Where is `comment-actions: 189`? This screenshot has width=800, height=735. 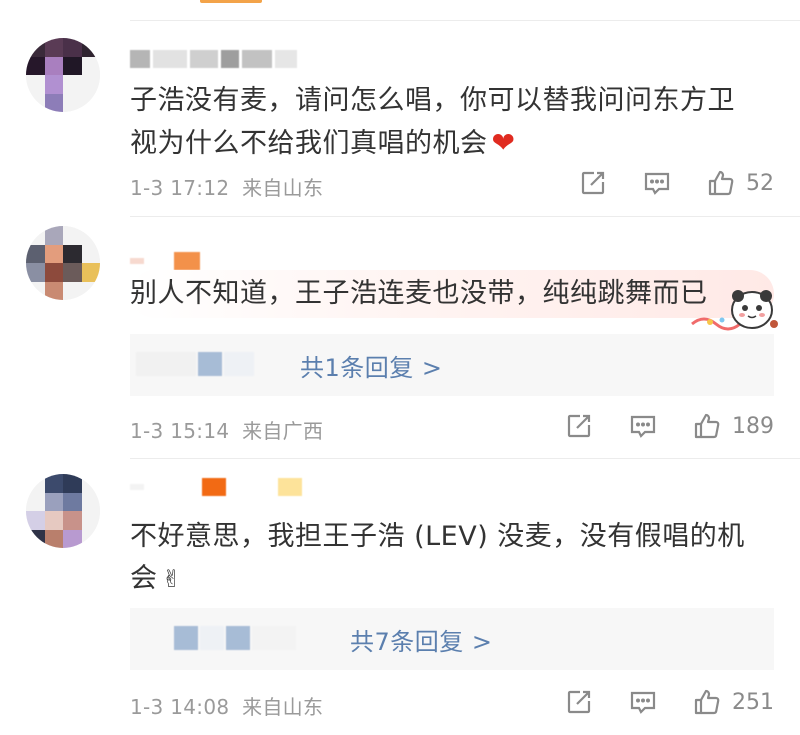
comment-actions: 189 is located at coordinates (669, 426).